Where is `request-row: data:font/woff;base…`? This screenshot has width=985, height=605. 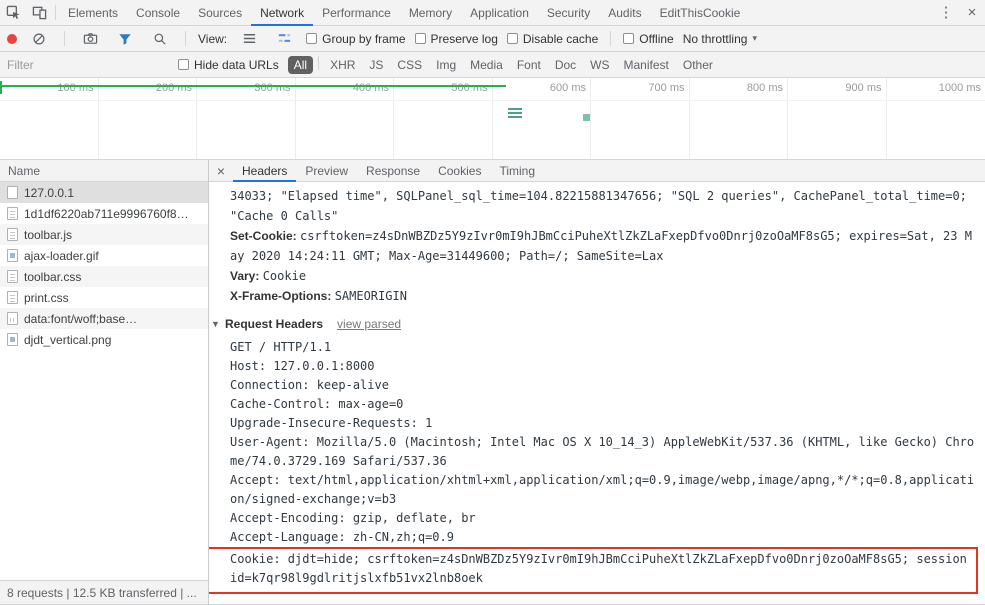 request-row: data:font/woff;base… is located at coordinates (104, 318).